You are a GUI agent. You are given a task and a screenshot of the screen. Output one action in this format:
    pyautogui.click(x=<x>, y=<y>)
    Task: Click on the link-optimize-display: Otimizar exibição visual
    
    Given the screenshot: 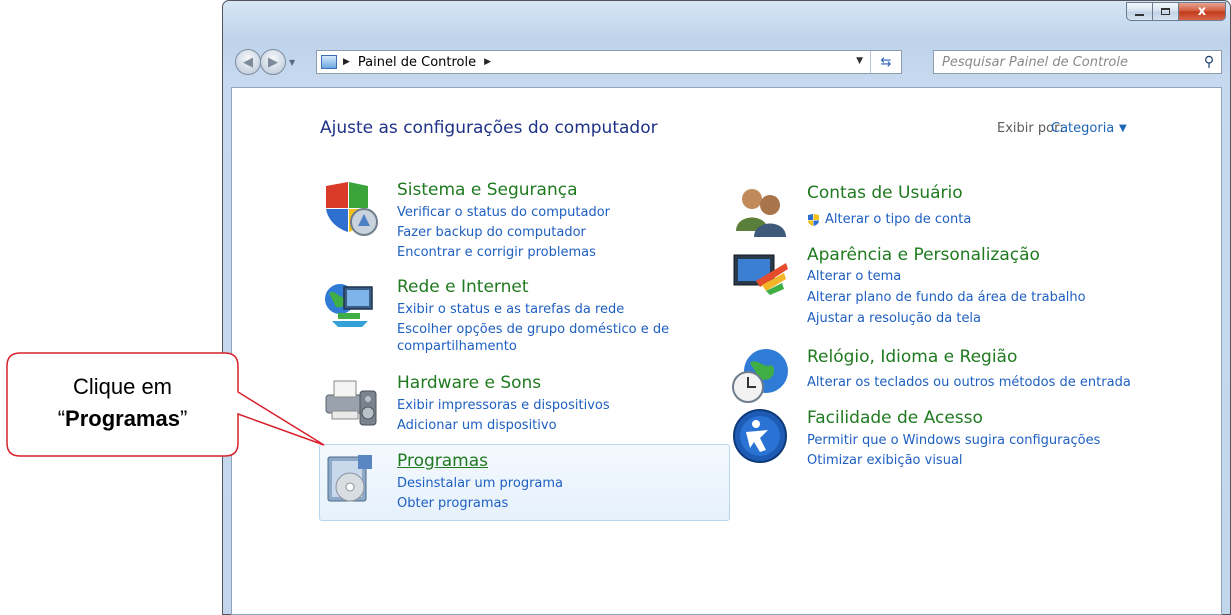 What is the action you would take?
    pyautogui.click(x=885, y=460)
    